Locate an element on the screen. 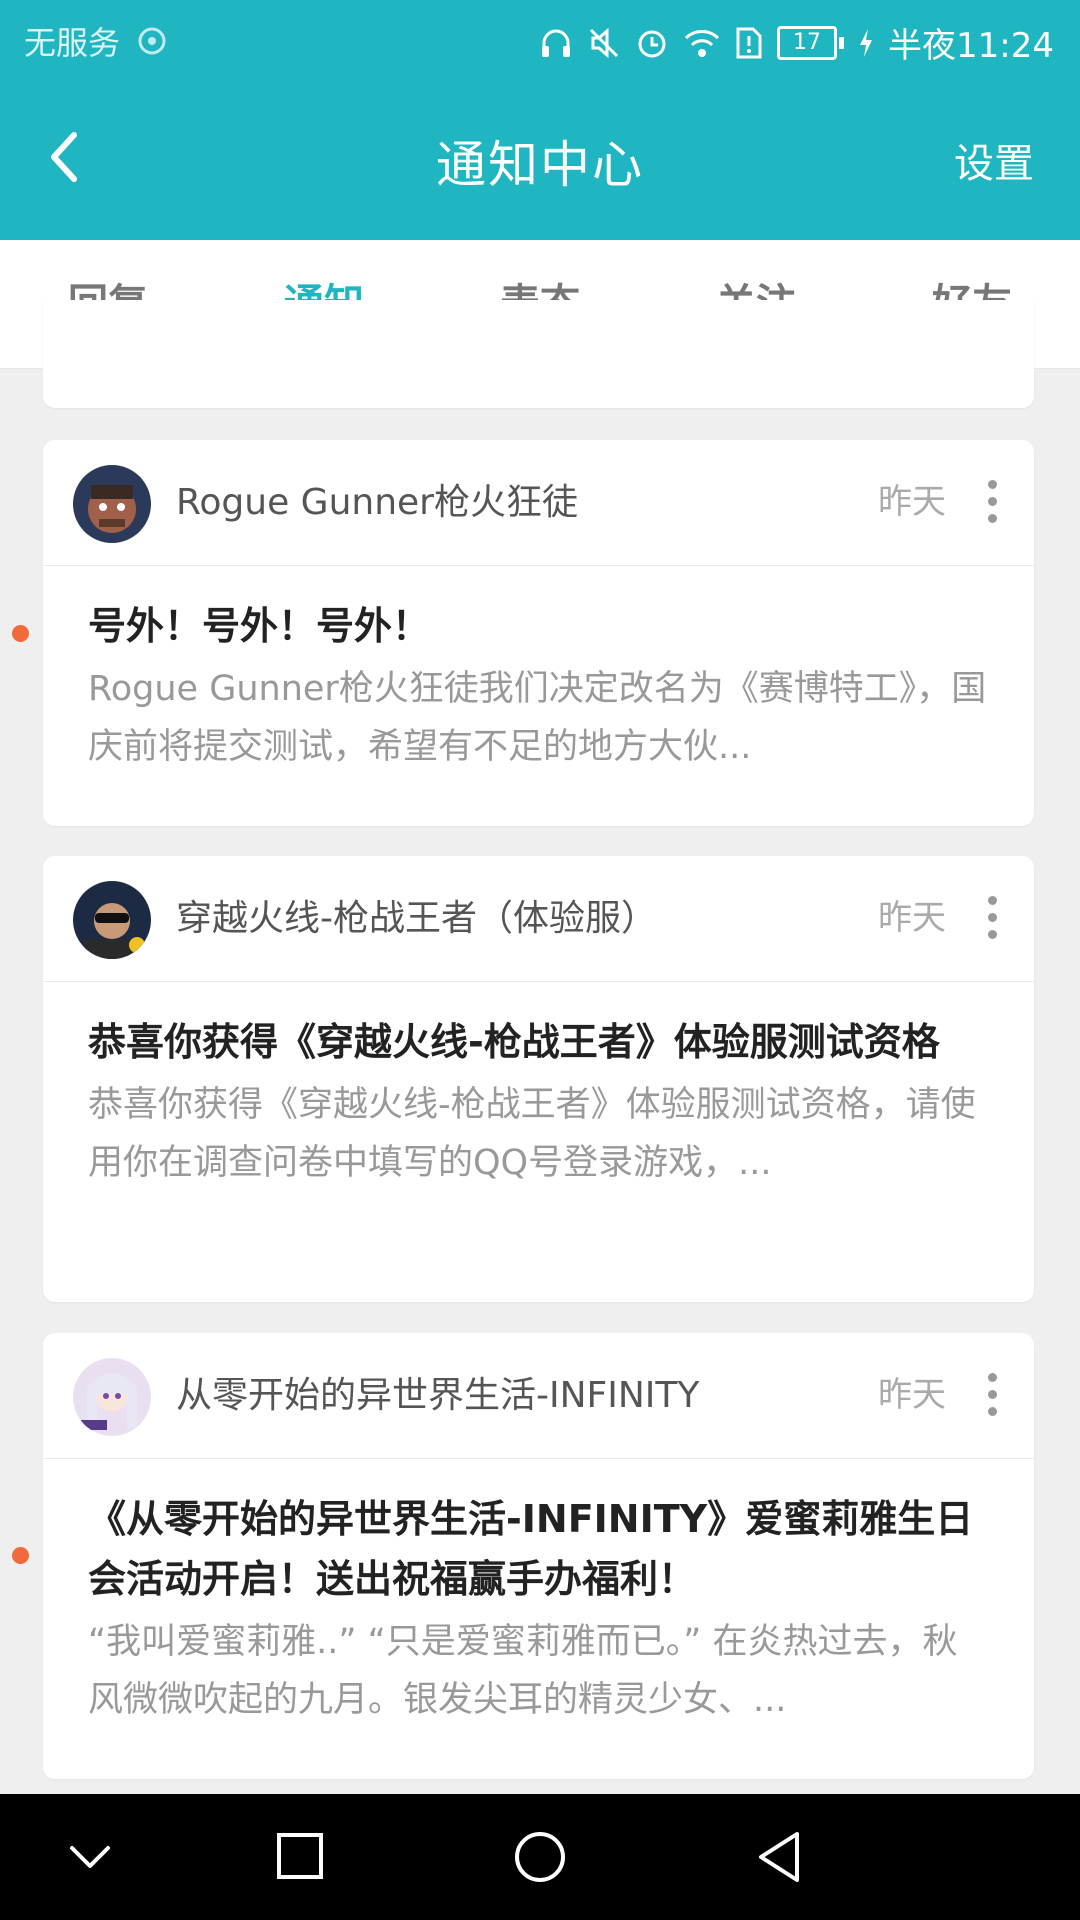  triangle-back-icon is located at coordinates (779, 1857).